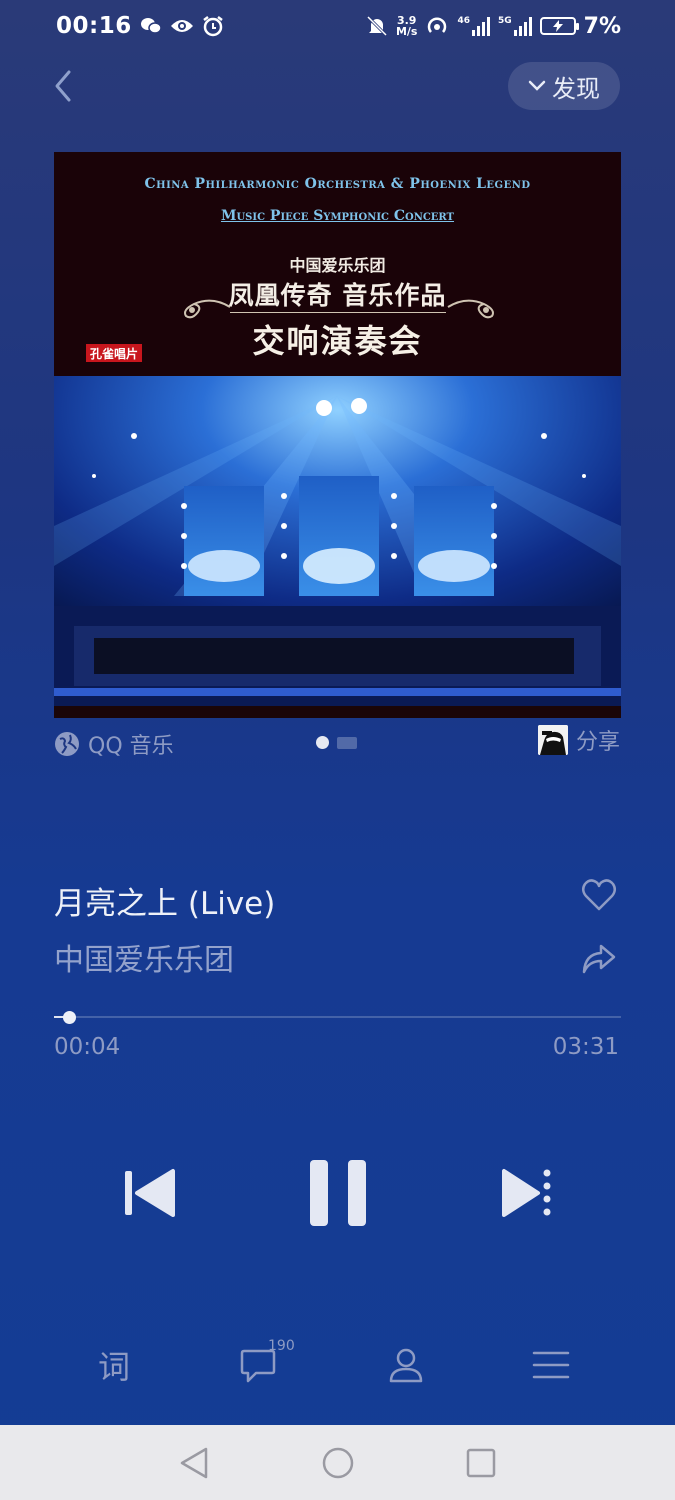 The height and width of the screenshot is (1500, 675). I want to click on eye-icon, so click(182, 26).